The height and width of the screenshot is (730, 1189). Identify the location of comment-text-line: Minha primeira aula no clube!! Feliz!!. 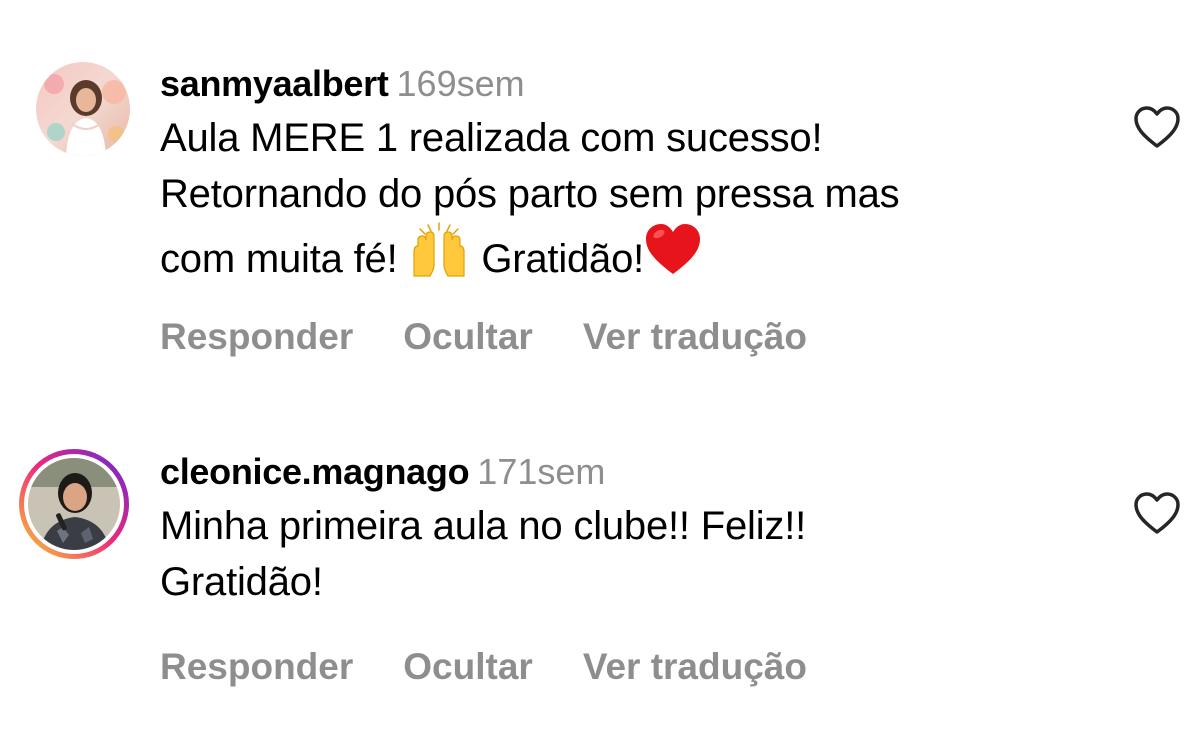
(483, 526).